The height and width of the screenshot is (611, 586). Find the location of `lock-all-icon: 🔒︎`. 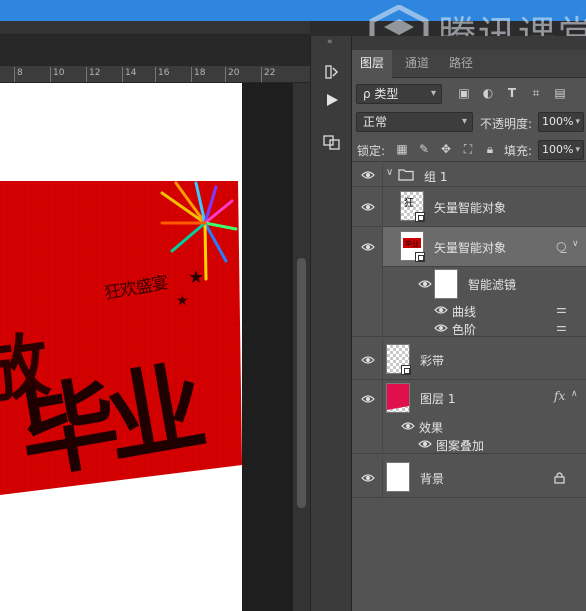

lock-all-icon: 🔒︎ is located at coordinates (490, 149).